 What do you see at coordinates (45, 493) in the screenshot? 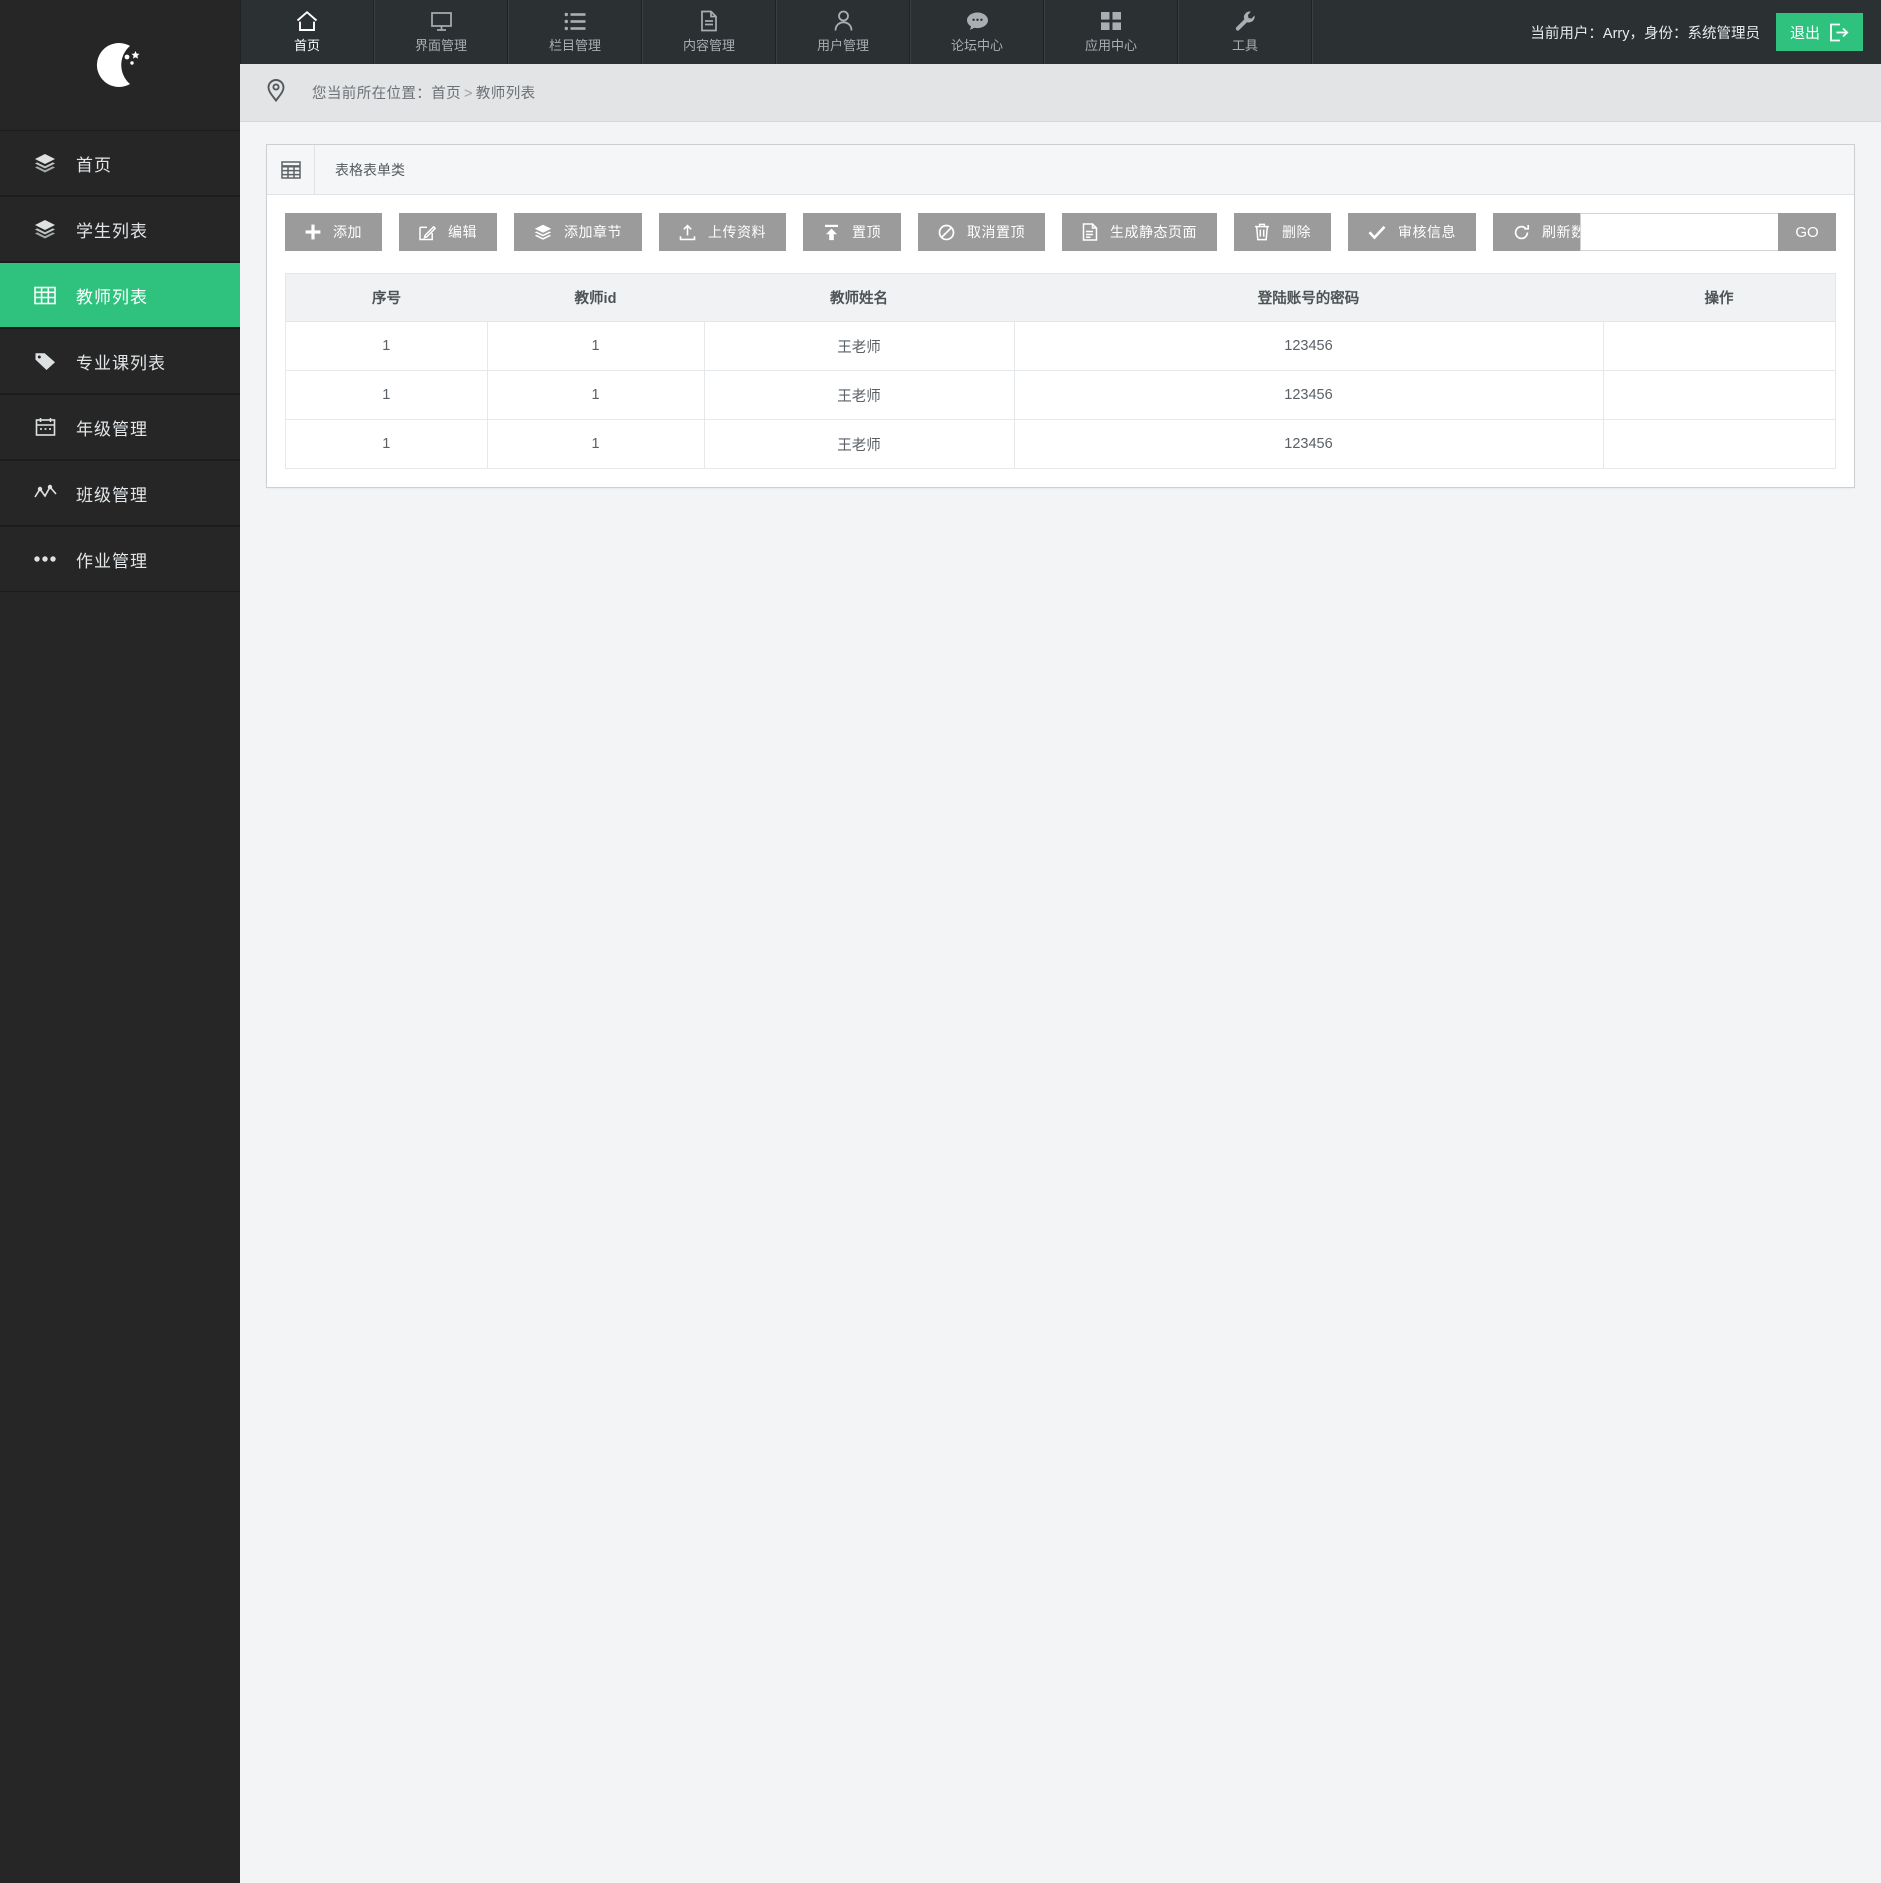
I see `chart-icon` at bounding box center [45, 493].